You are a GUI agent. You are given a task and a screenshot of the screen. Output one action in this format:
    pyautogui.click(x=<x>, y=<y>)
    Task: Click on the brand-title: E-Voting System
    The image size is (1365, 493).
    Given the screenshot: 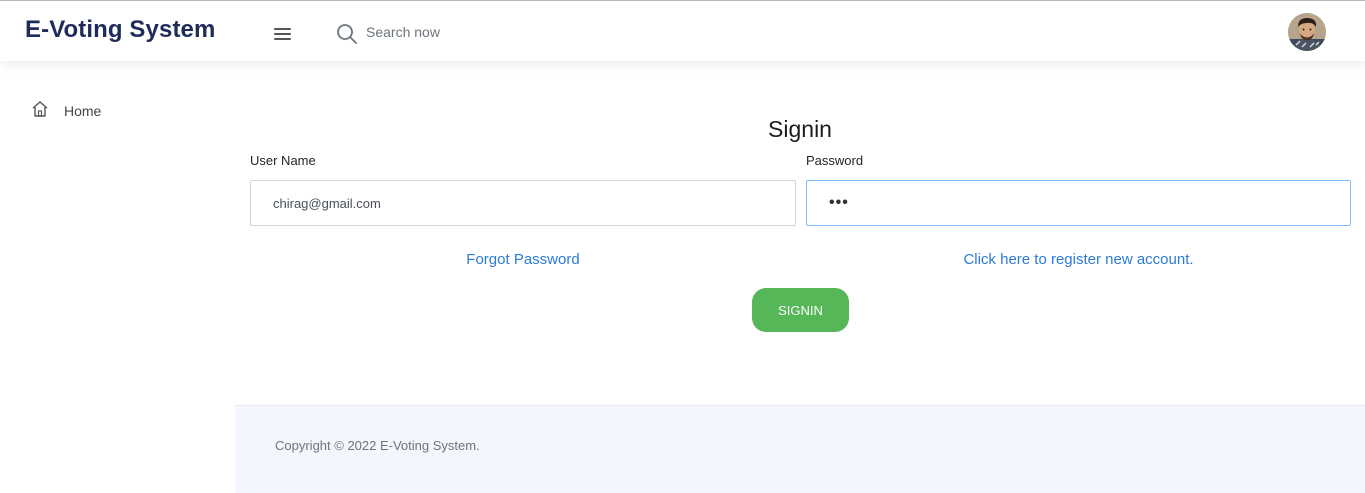 What is the action you would take?
    pyautogui.click(x=120, y=30)
    